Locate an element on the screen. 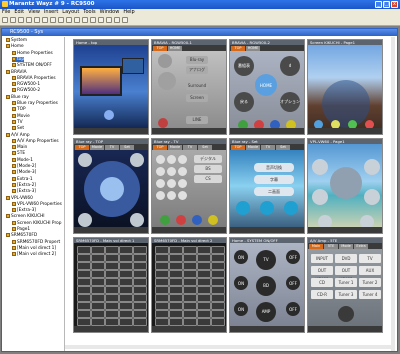 The height and width of the screenshot is (354, 400). panel-tab: TV is located at coordinates (268, 147).